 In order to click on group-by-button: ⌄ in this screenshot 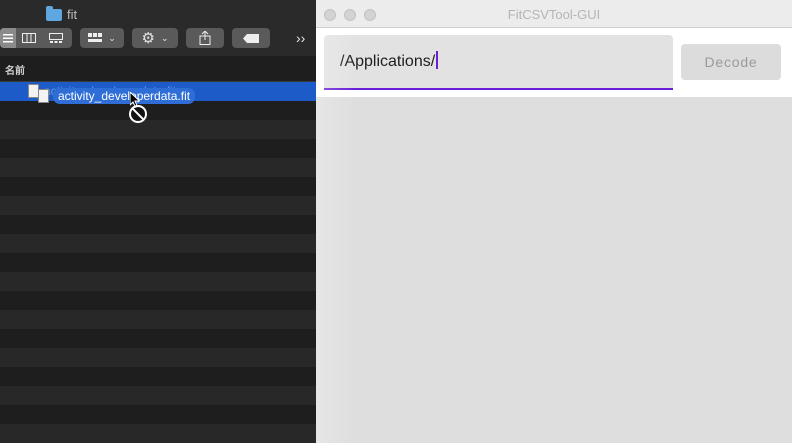, I will do `click(102, 38)`.